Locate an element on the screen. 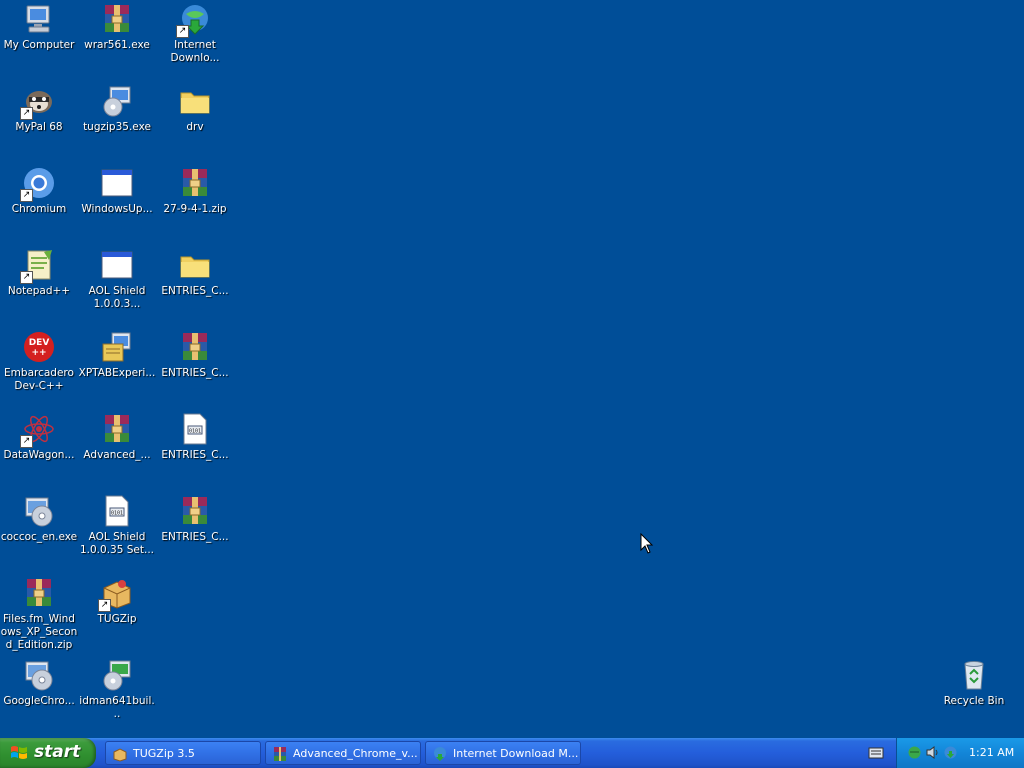 The height and width of the screenshot is (768, 1024). desktop-icon-recycle-bin: Recycle Bin is located at coordinates (974, 683).